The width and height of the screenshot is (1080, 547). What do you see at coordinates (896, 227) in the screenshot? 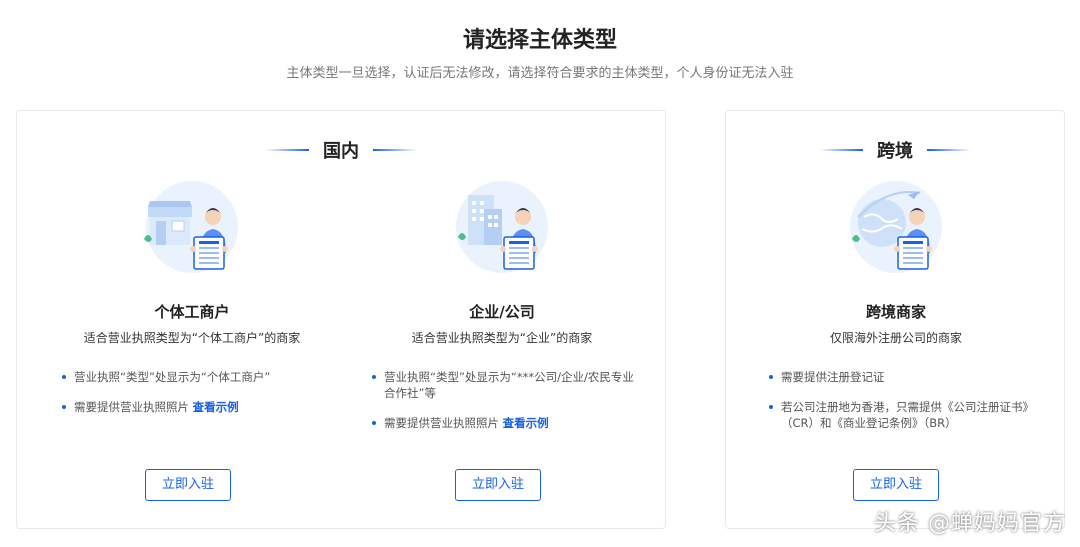
I see `globe-person-illustration` at bounding box center [896, 227].